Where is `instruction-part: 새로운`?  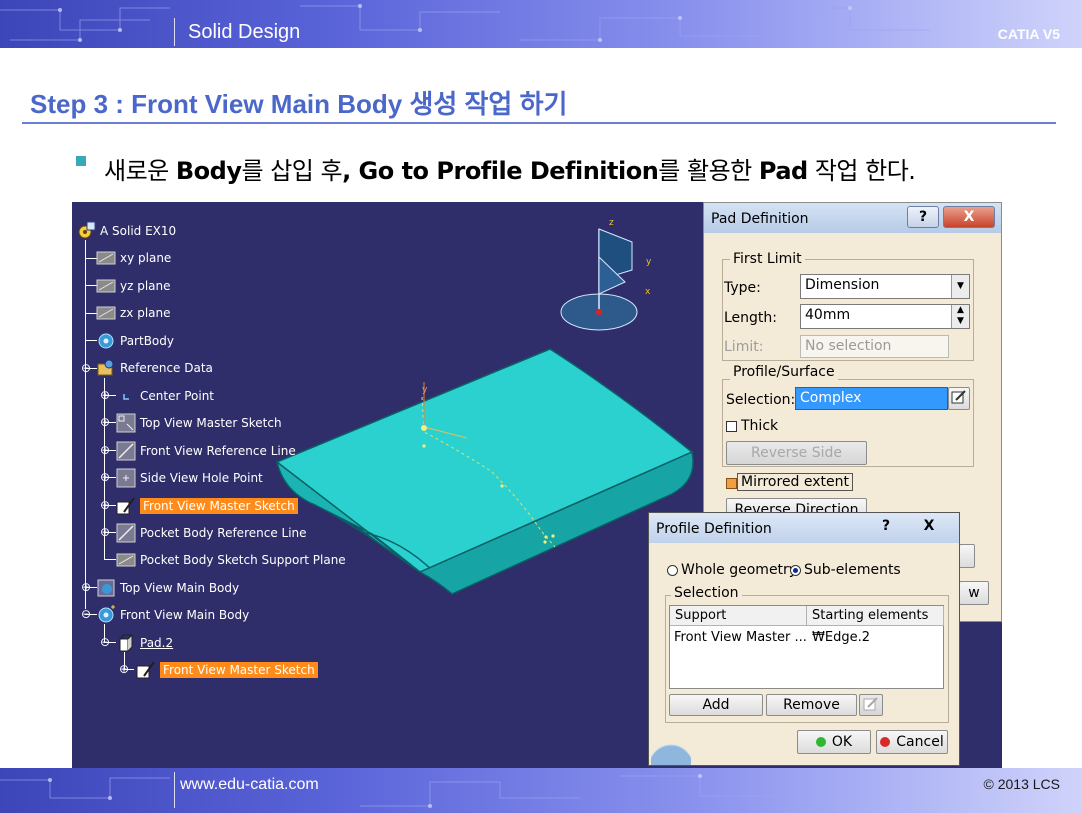
instruction-part: 새로운 is located at coordinates (140, 171).